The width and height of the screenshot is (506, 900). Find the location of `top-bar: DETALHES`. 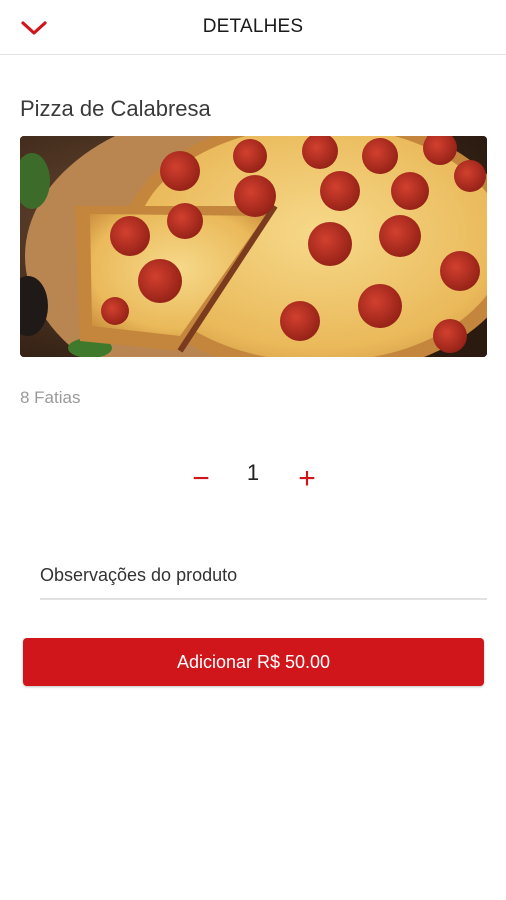

top-bar: DETALHES is located at coordinates (253, 27).